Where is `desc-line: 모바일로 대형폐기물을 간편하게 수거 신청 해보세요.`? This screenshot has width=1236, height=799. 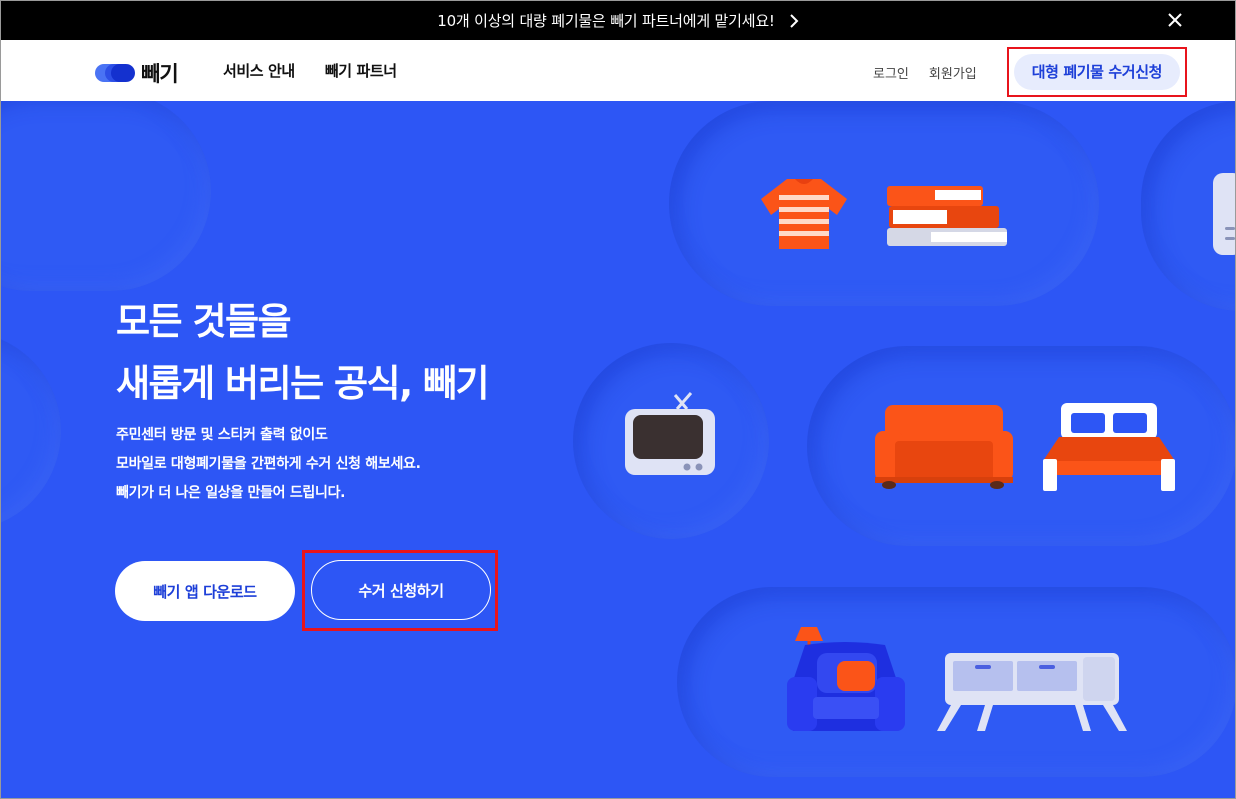
desc-line: 모바일로 대형폐기물을 간편하게 수거 신청 해보세요. is located at coordinates (268, 464).